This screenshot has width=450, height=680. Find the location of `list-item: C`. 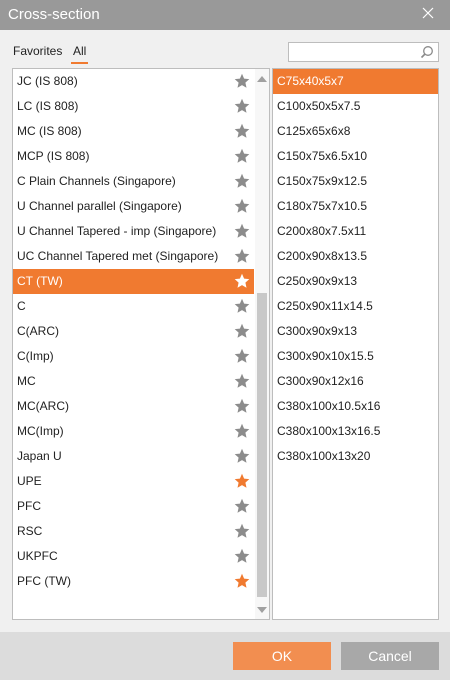

list-item: C is located at coordinates (133, 306).